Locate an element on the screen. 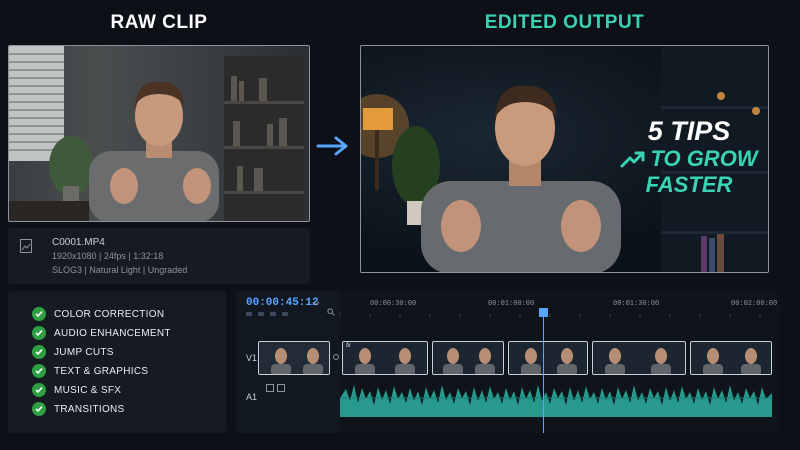 This screenshot has height=450, width=800. trending-up-icon is located at coordinates (632, 159).